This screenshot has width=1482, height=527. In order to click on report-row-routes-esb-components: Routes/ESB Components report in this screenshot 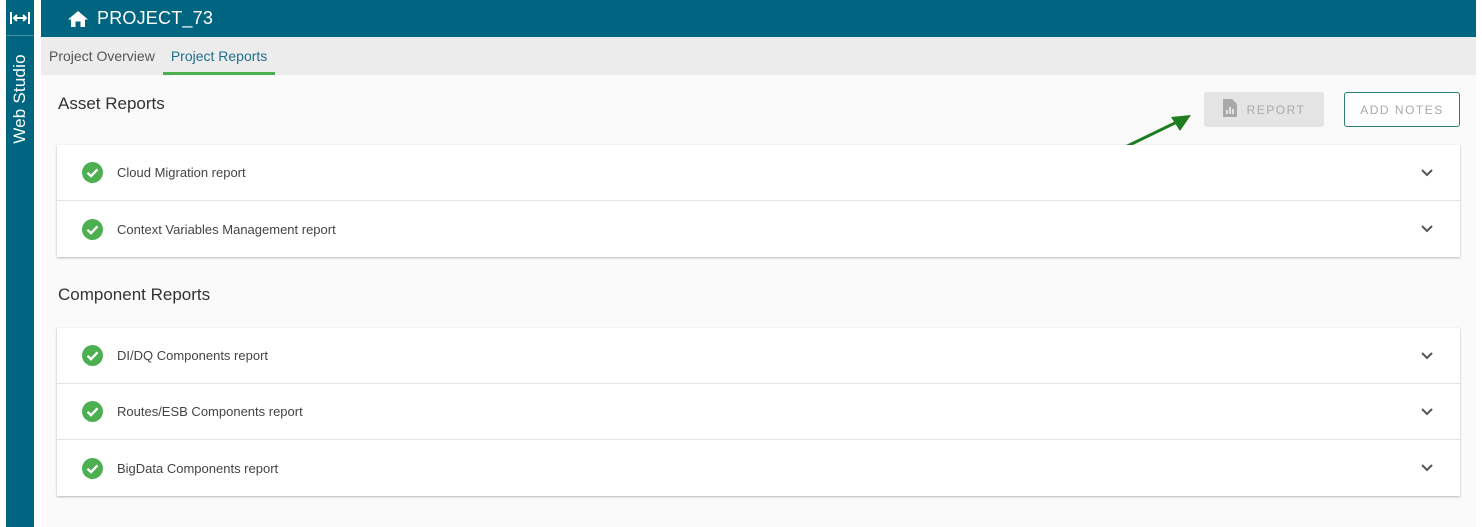, I will do `click(758, 412)`.